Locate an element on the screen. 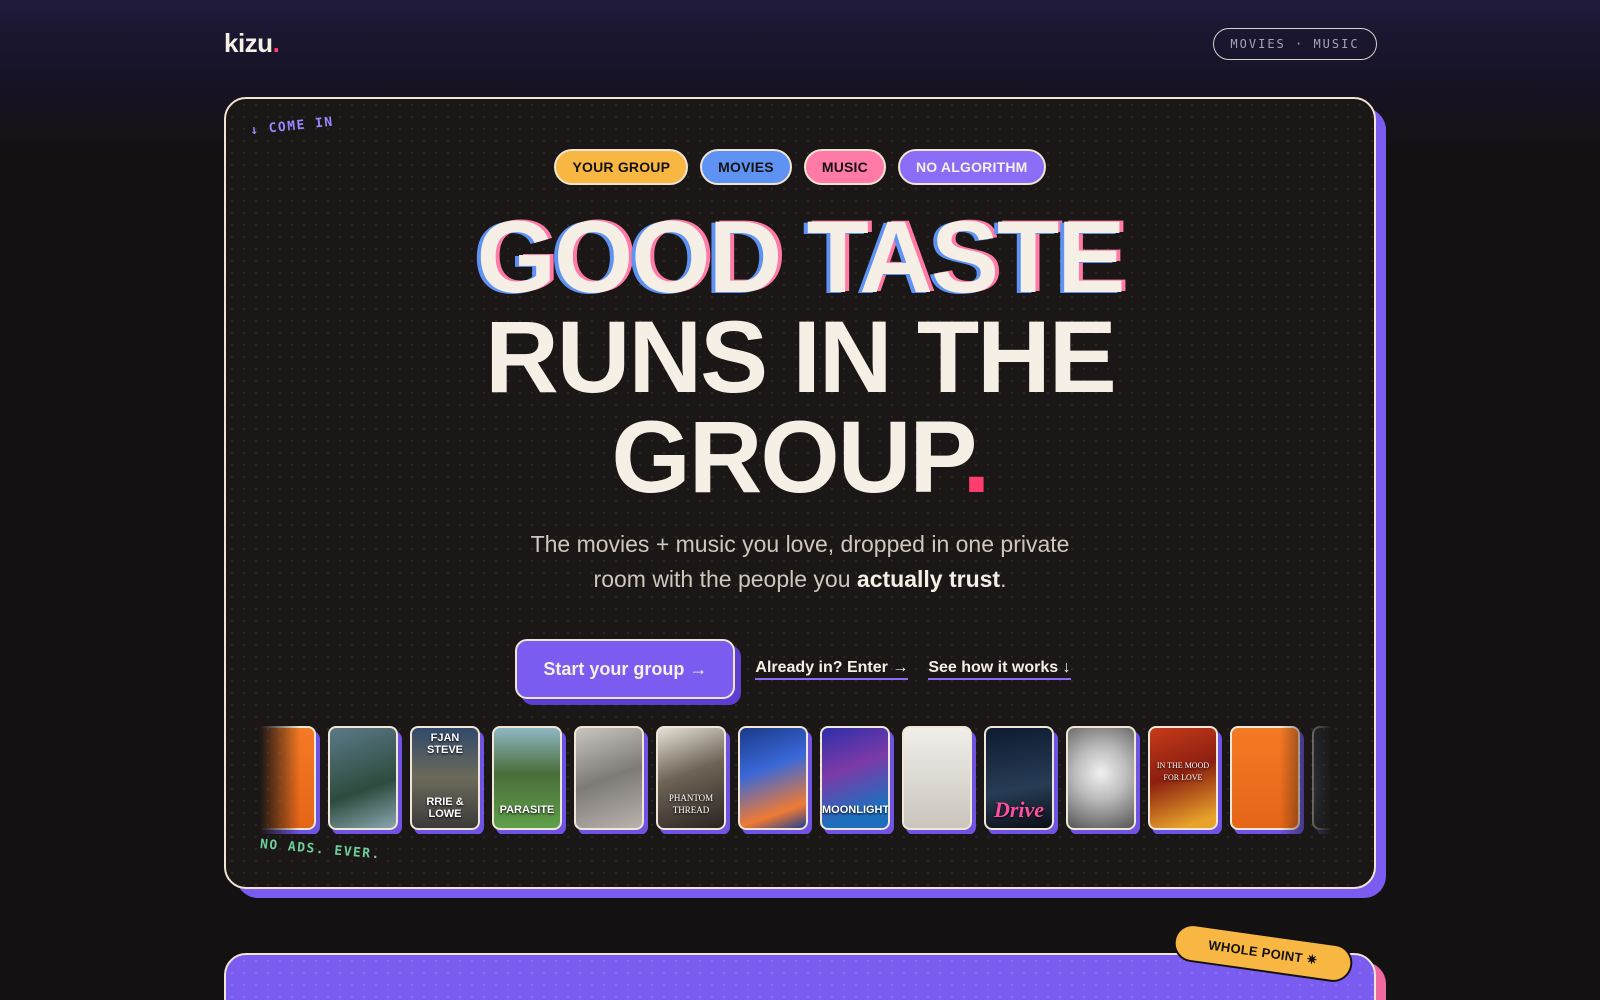 The image size is (1600, 1000). cover-card: FJAN STEVE RRIE & LOWE is located at coordinates (445, 778).